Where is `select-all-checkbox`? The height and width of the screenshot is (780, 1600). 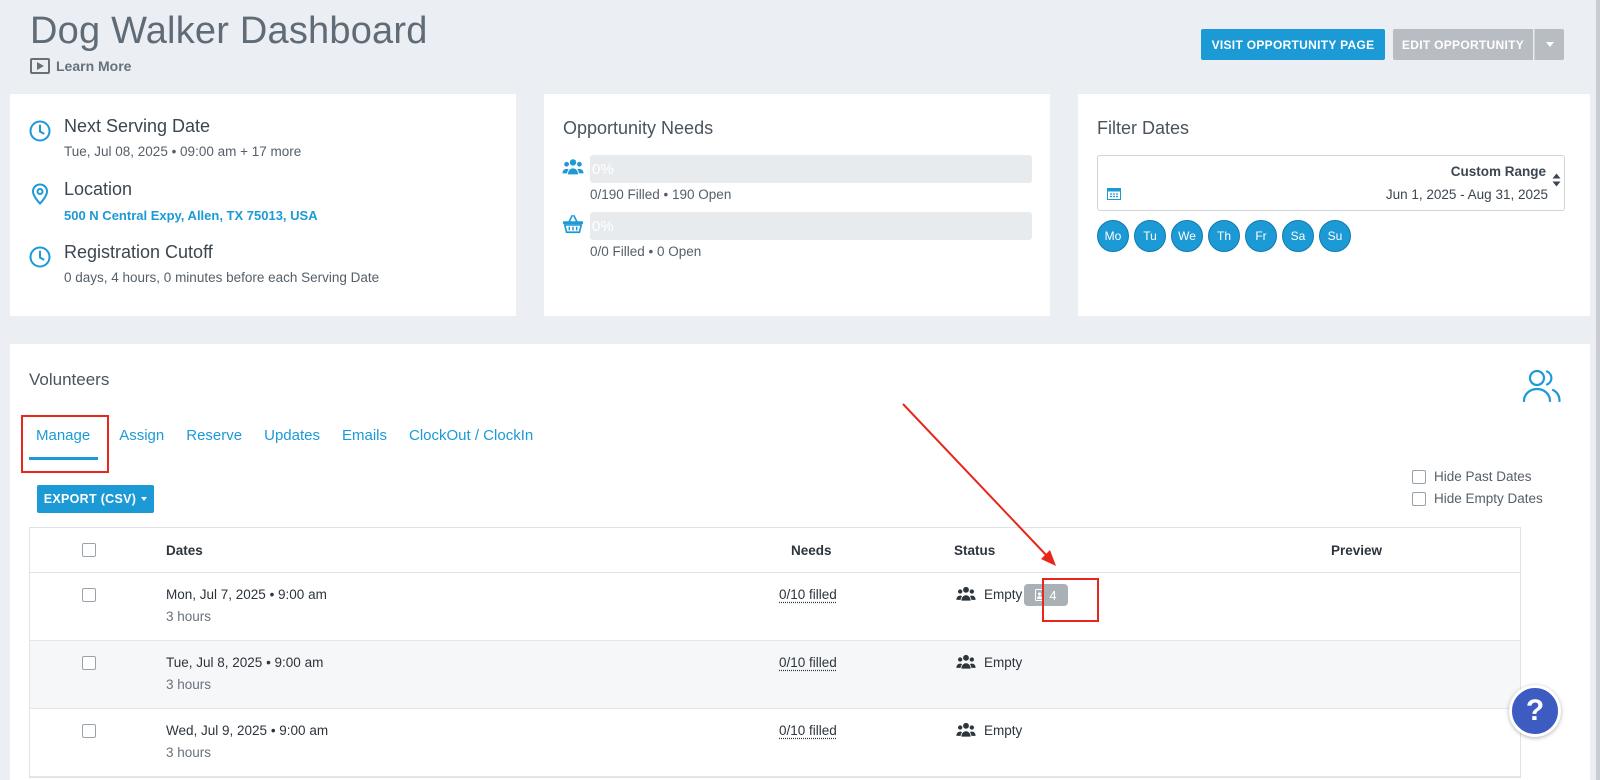
select-all-checkbox is located at coordinates (89, 550).